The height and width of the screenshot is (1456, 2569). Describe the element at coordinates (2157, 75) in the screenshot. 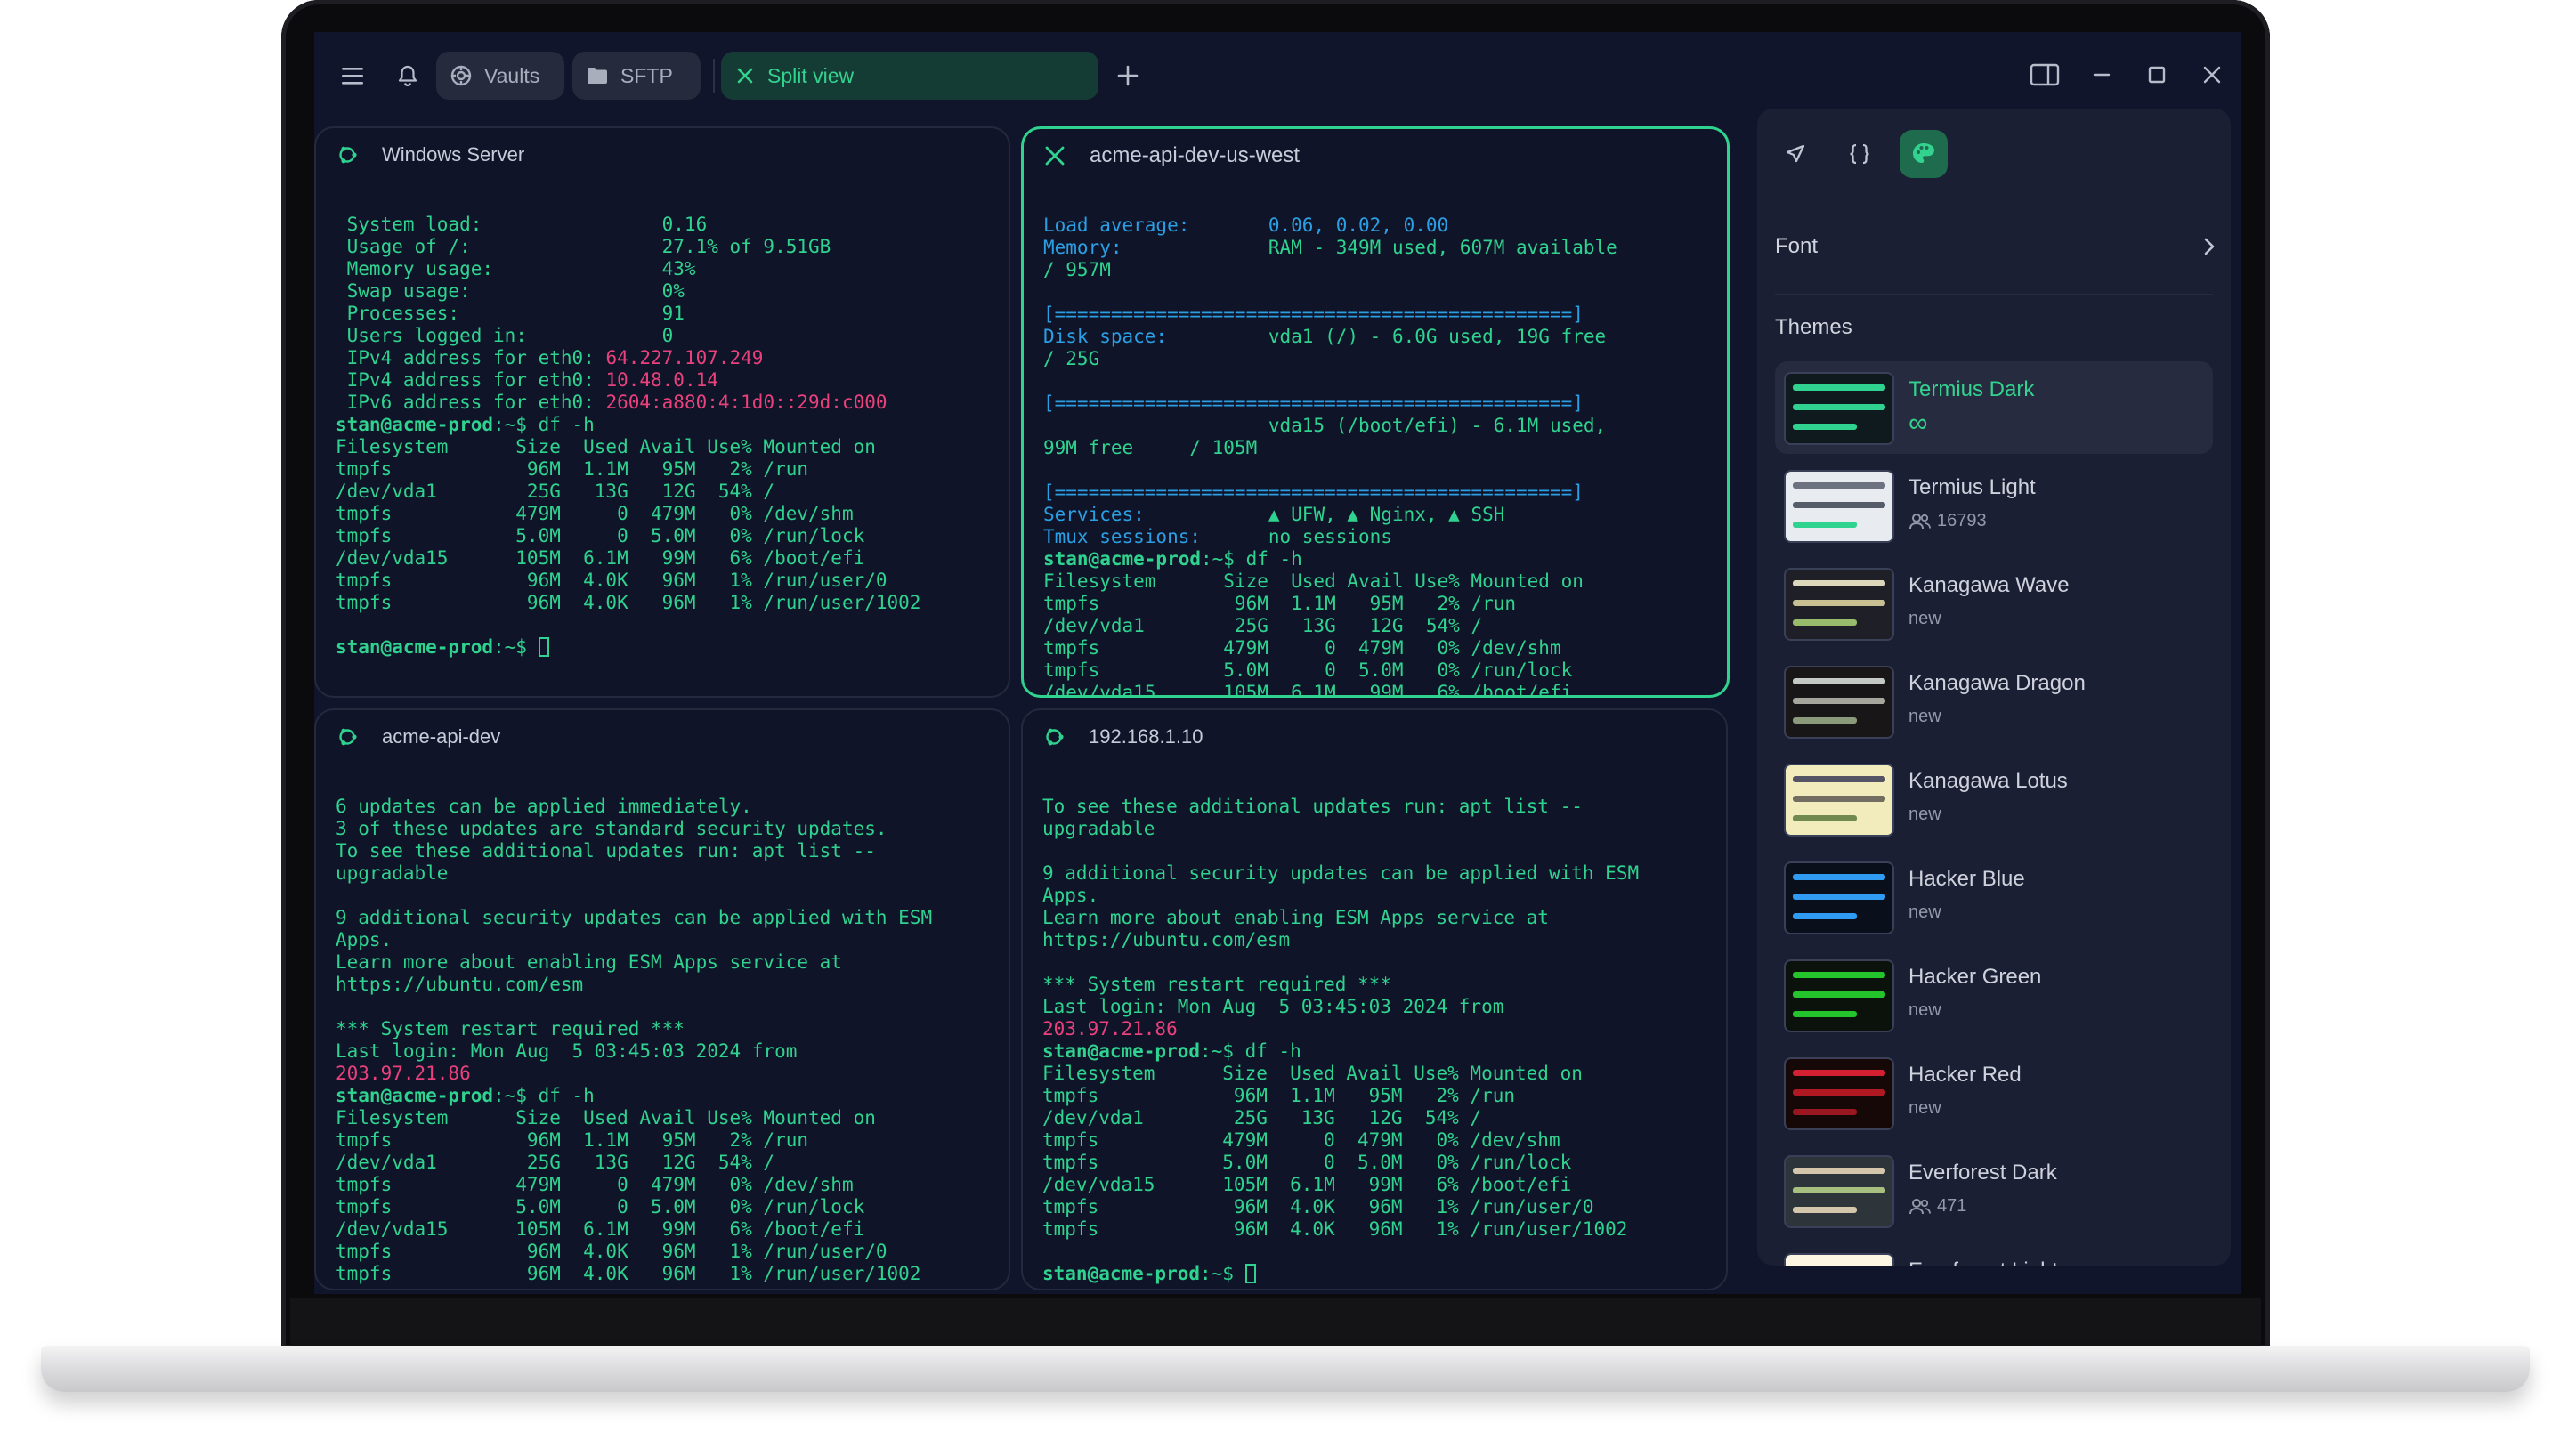

I see `maximize-icon` at that location.